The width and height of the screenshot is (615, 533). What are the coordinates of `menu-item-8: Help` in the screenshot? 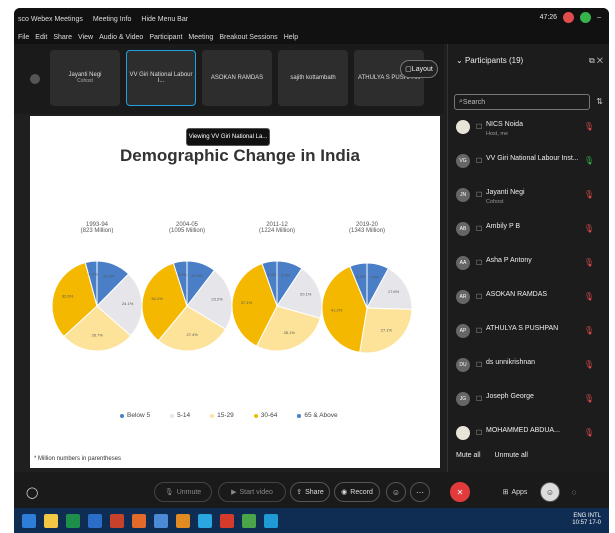 It's located at (291, 37).